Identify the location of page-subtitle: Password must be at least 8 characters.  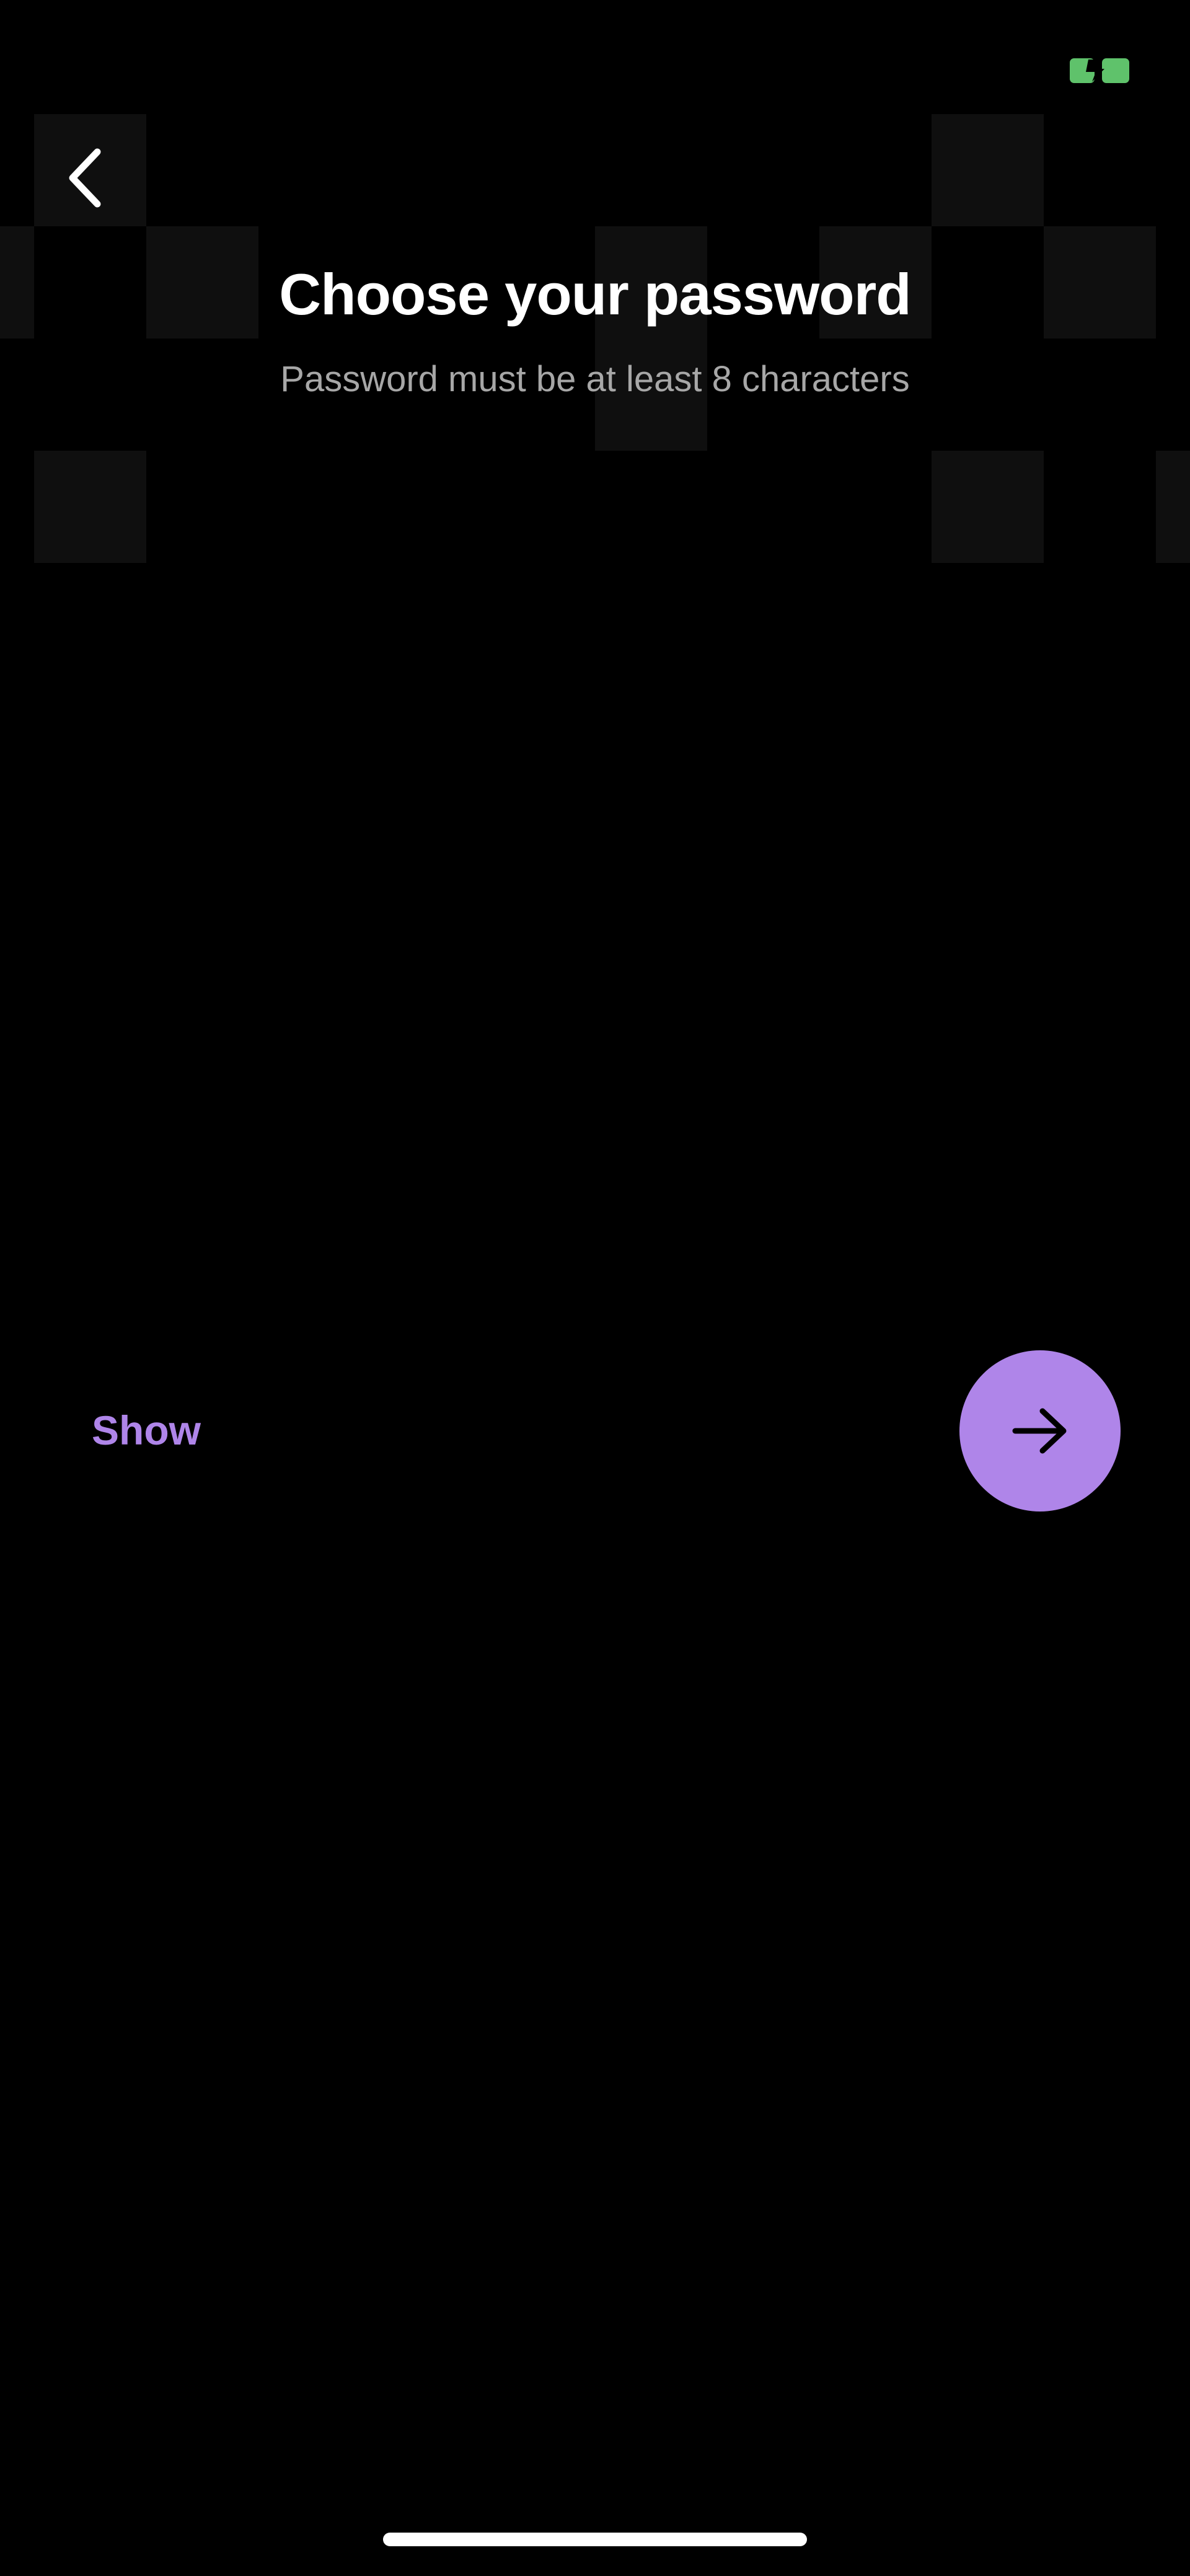
(595, 379).